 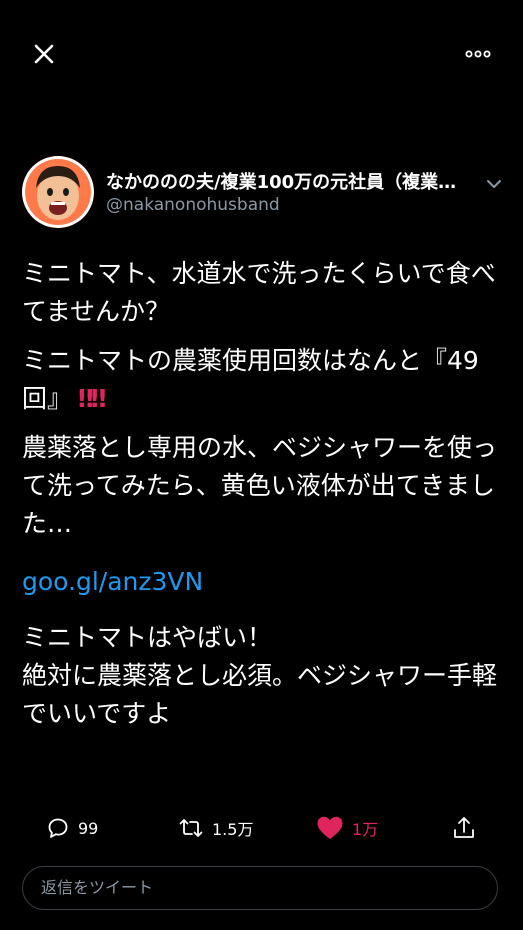 What do you see at coordinates (261, 55) in the screenshot?
I see `top-bar` at bounding box center [261, 55].